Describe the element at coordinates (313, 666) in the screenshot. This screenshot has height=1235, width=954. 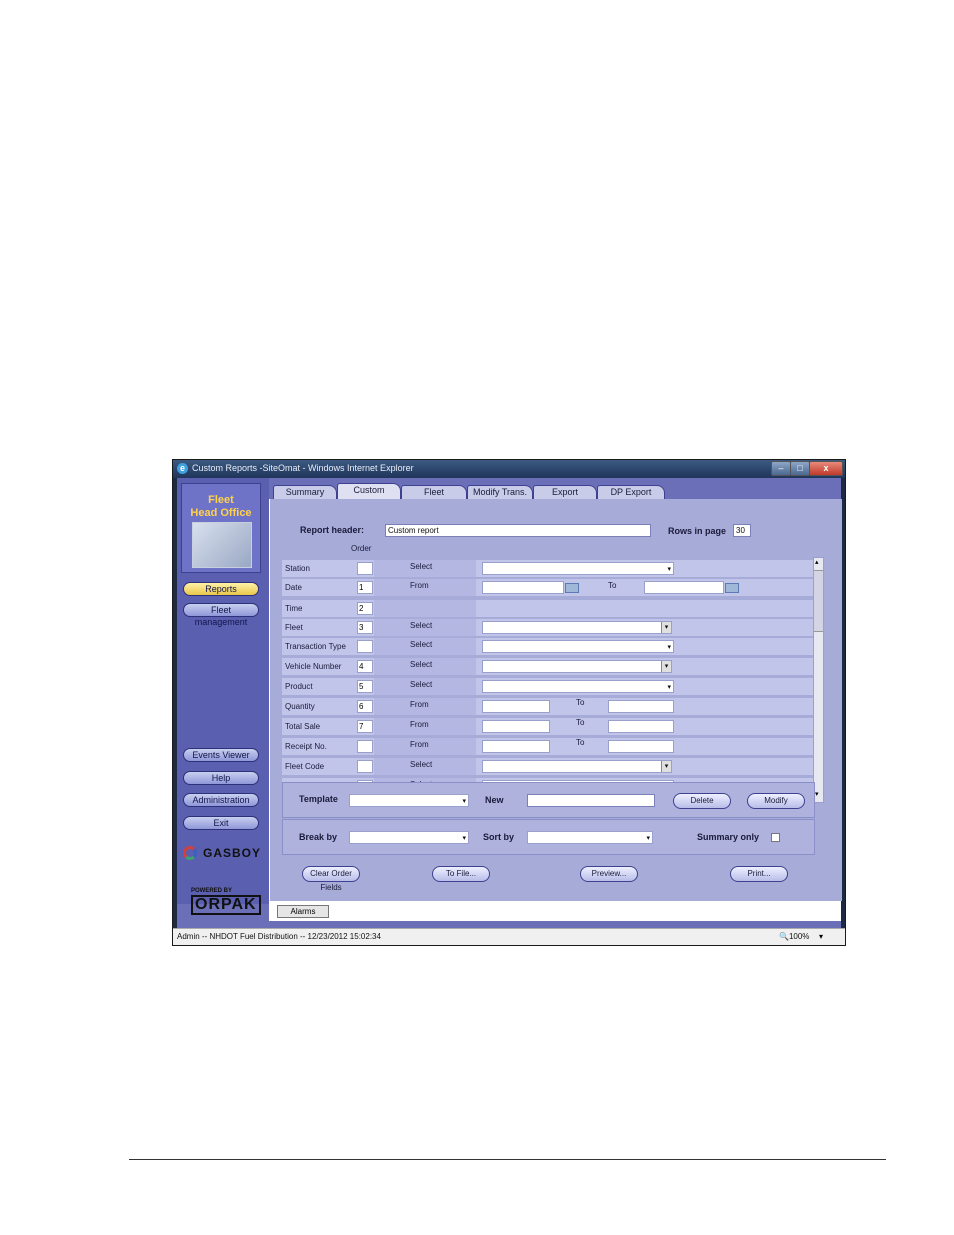
I see `filter-field-label: Vehicle Number` at that location.